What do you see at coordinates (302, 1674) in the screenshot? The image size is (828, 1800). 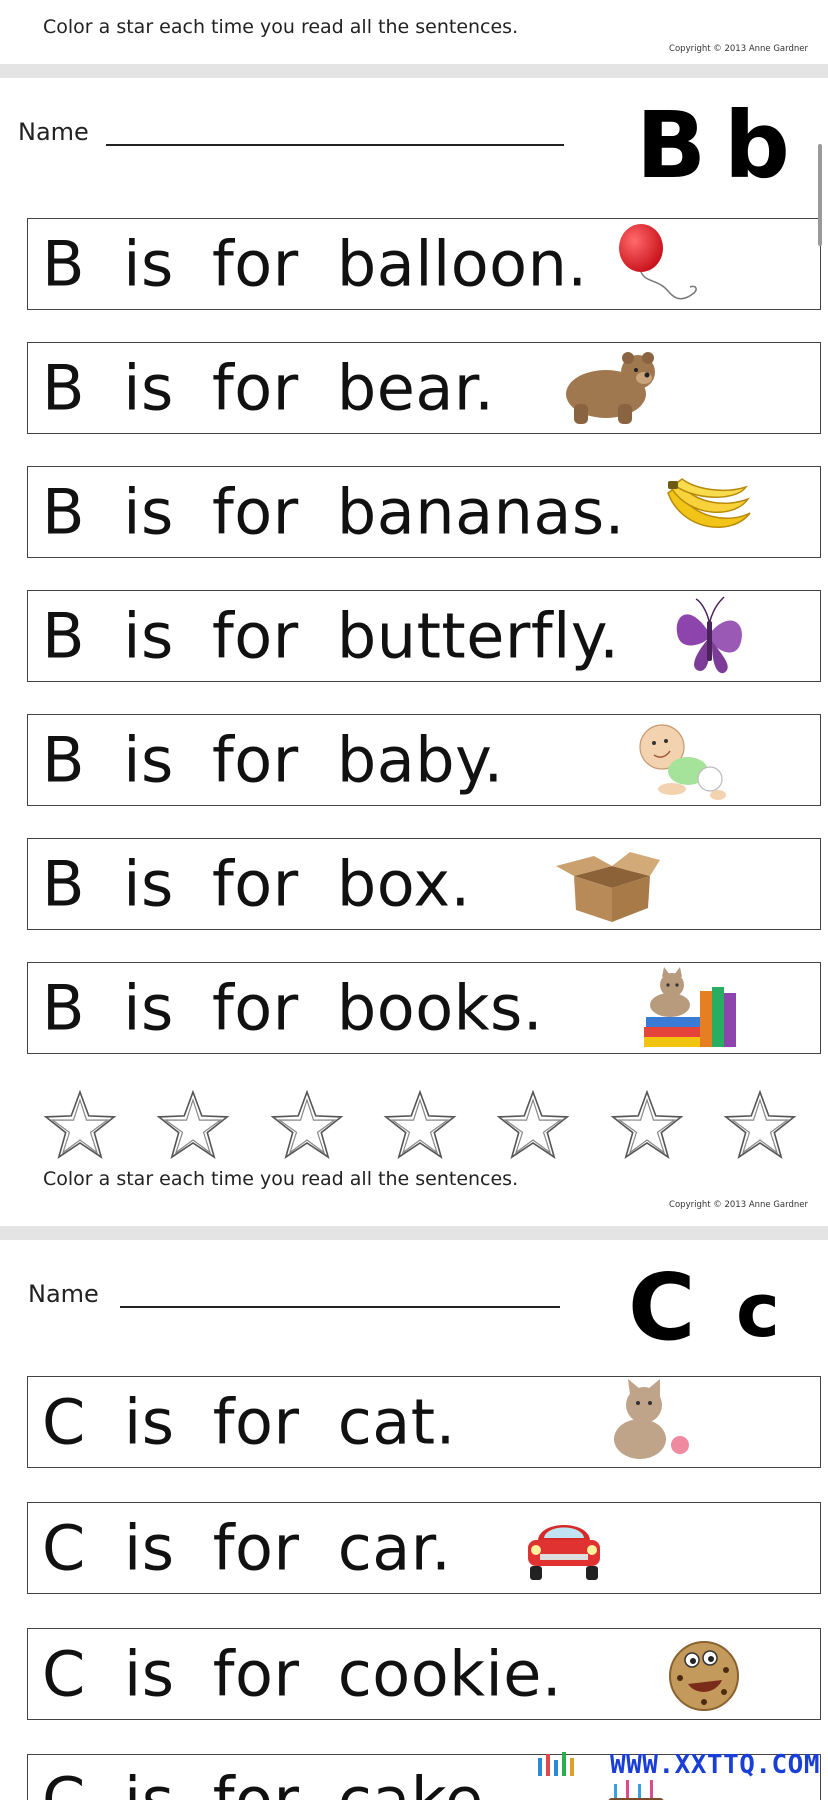 I see `sentence-text: C is for cookie.` at bounding box center [302, 1674].